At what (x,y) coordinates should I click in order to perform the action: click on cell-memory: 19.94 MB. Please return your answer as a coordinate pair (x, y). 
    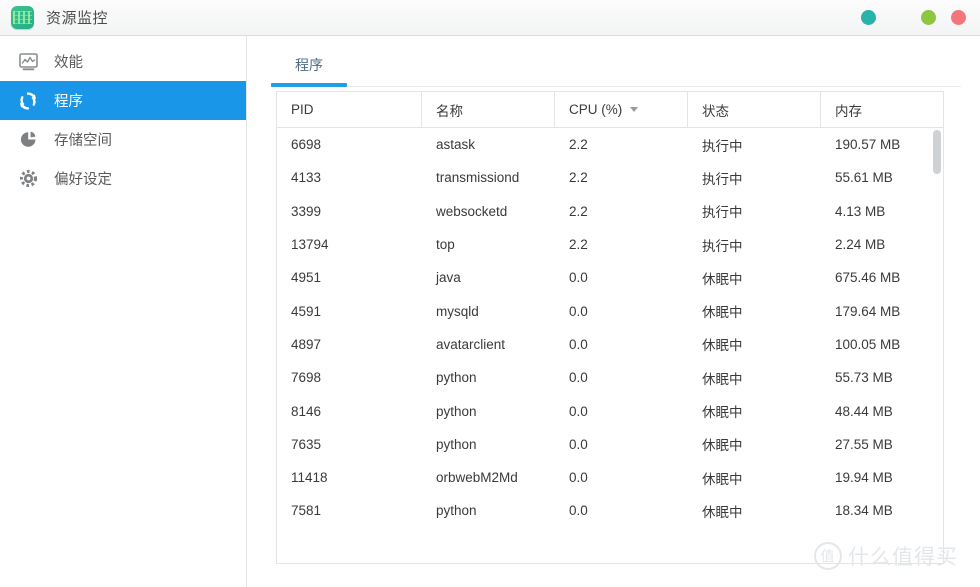
    Looking at the image, I should click on (864, 478).